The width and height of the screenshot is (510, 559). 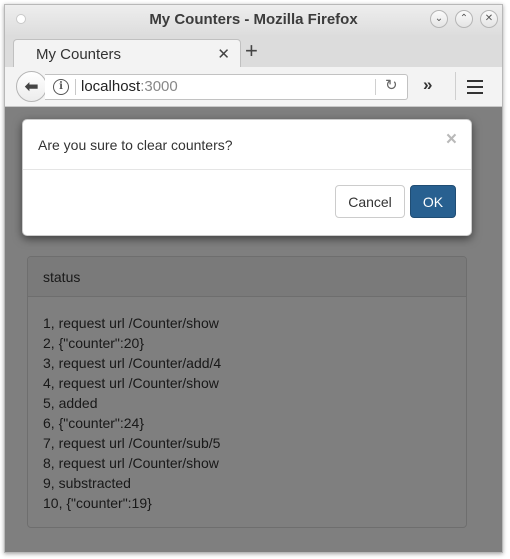 I want to click on url-port: :3000, so click(x=159, y=86).